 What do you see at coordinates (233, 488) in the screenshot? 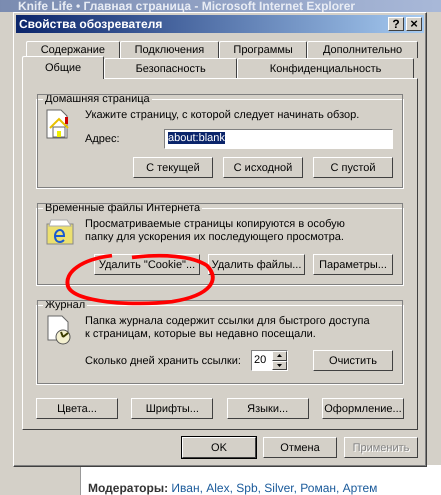
I see `moderators-text: Модераторы: Иван, Alex, Spb, Silver, Роман, Артем` at bounding box center [233, 488].